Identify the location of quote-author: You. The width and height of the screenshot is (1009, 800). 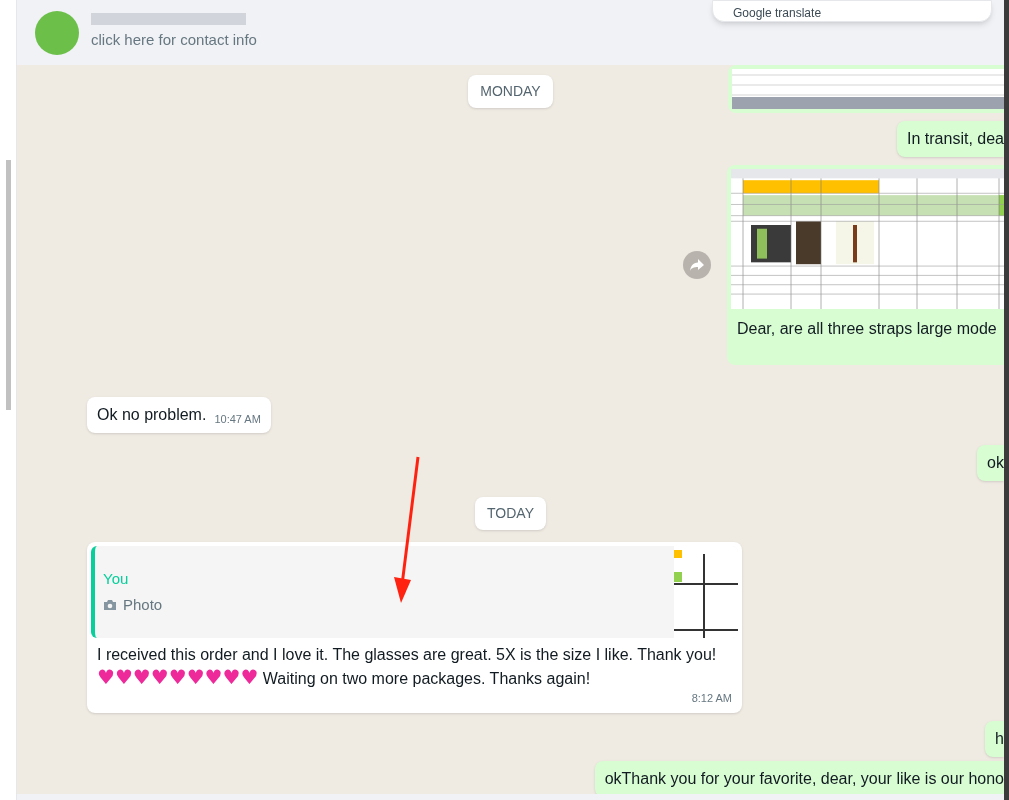
(116, 578).